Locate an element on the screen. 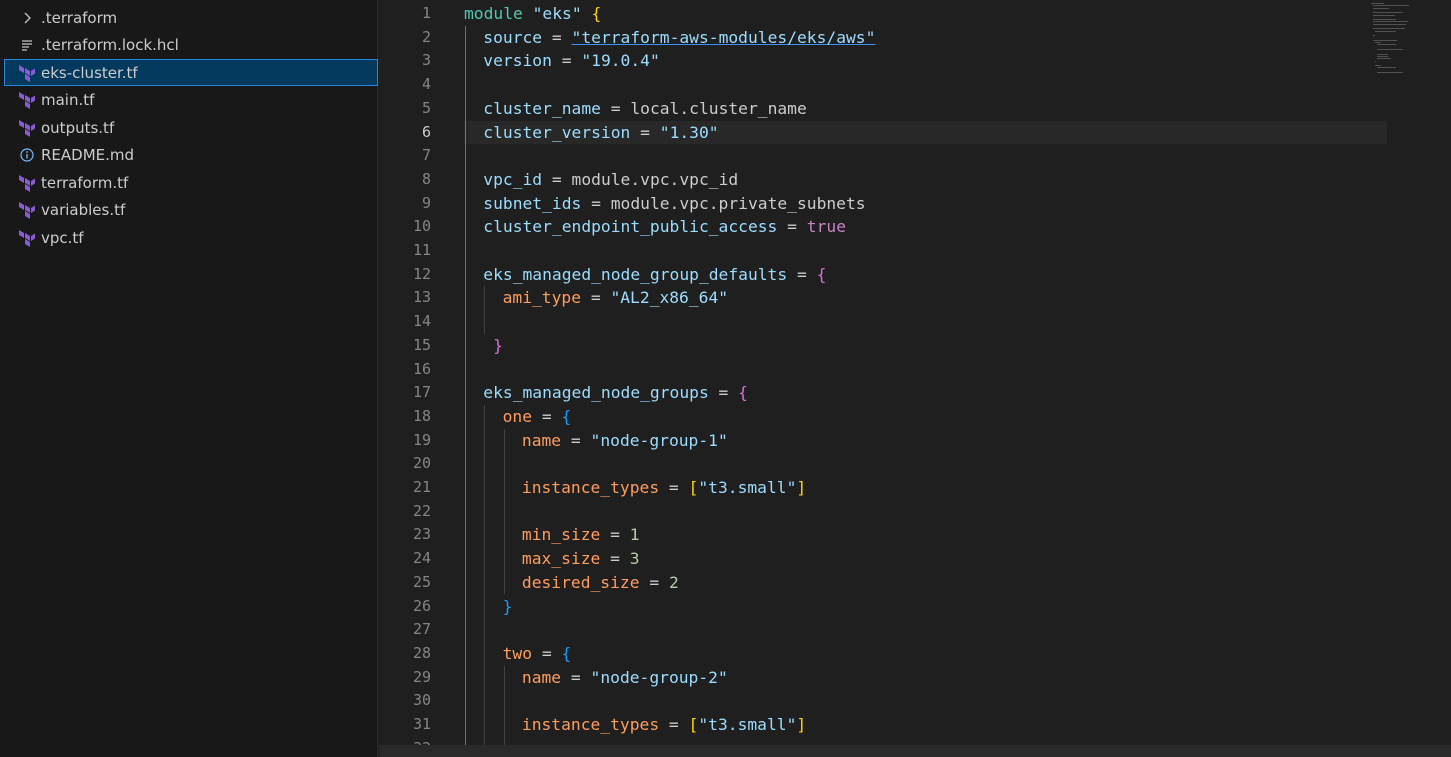  code-token: ami_type is located at coordinates (542, 298).